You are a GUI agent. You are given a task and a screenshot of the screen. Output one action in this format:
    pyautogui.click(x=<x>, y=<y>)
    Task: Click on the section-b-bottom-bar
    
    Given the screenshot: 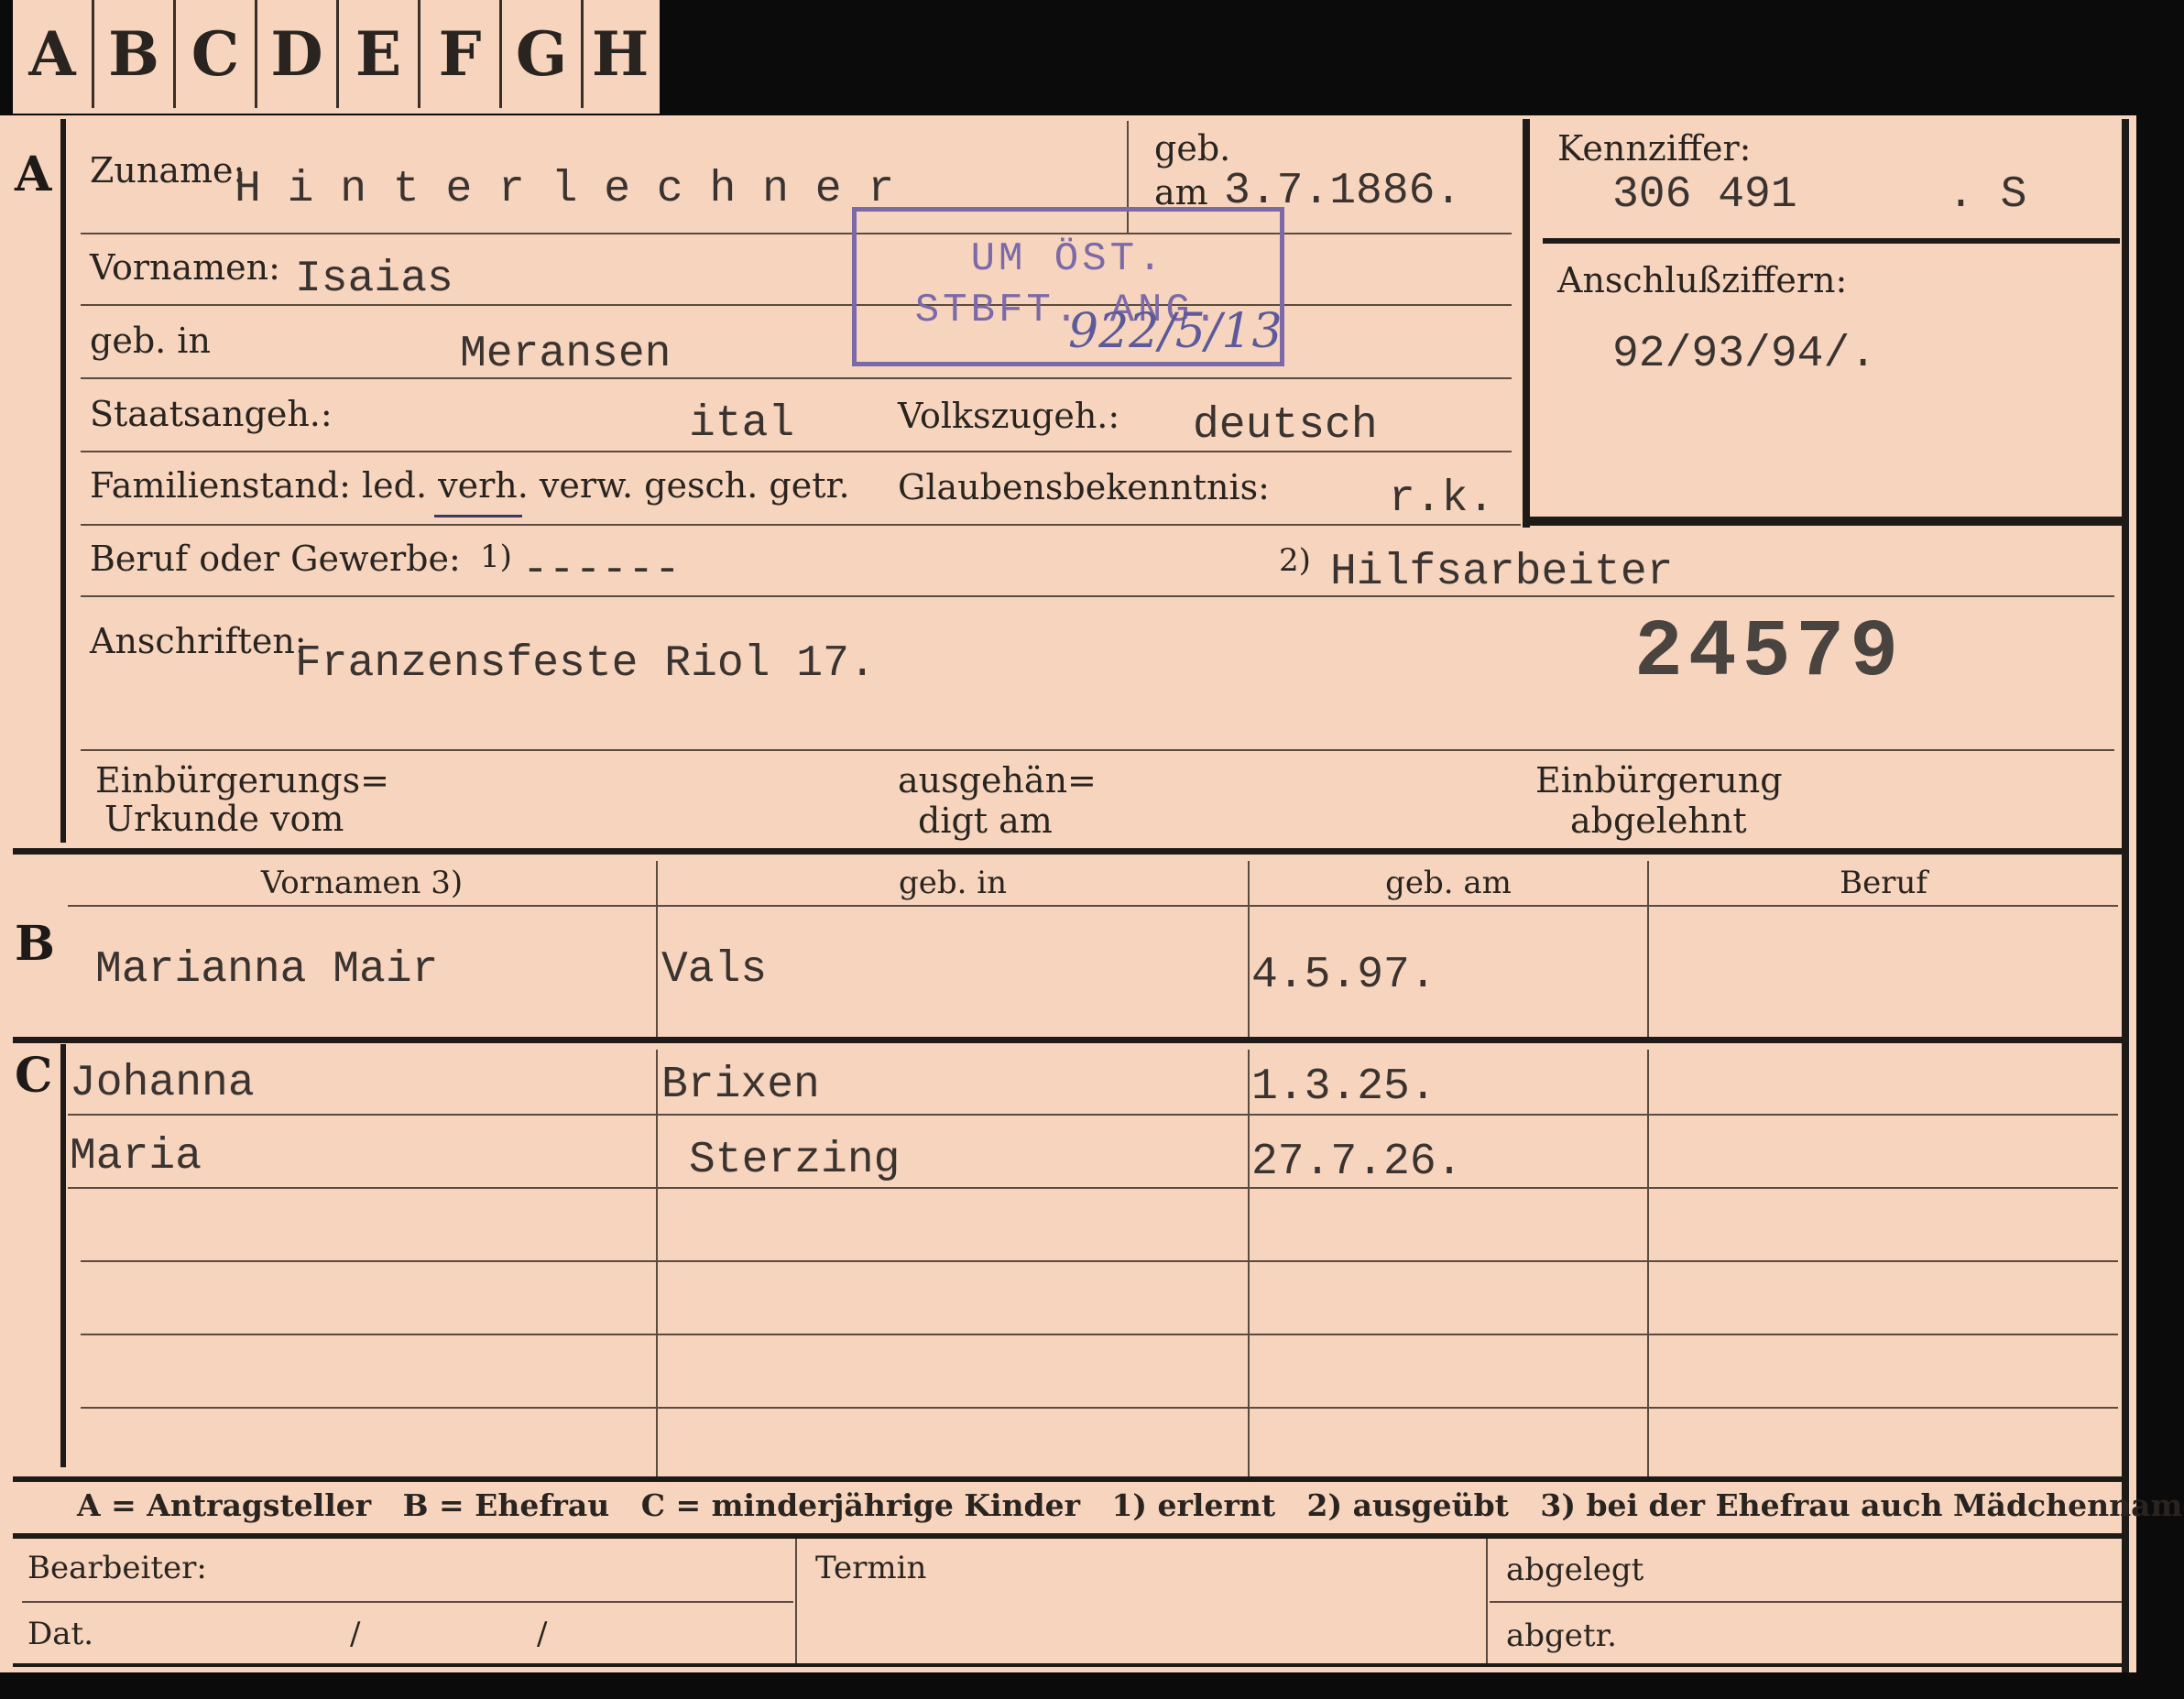 What is the action you would take?
    pyautogui.click(x=1068, y=1040)
    